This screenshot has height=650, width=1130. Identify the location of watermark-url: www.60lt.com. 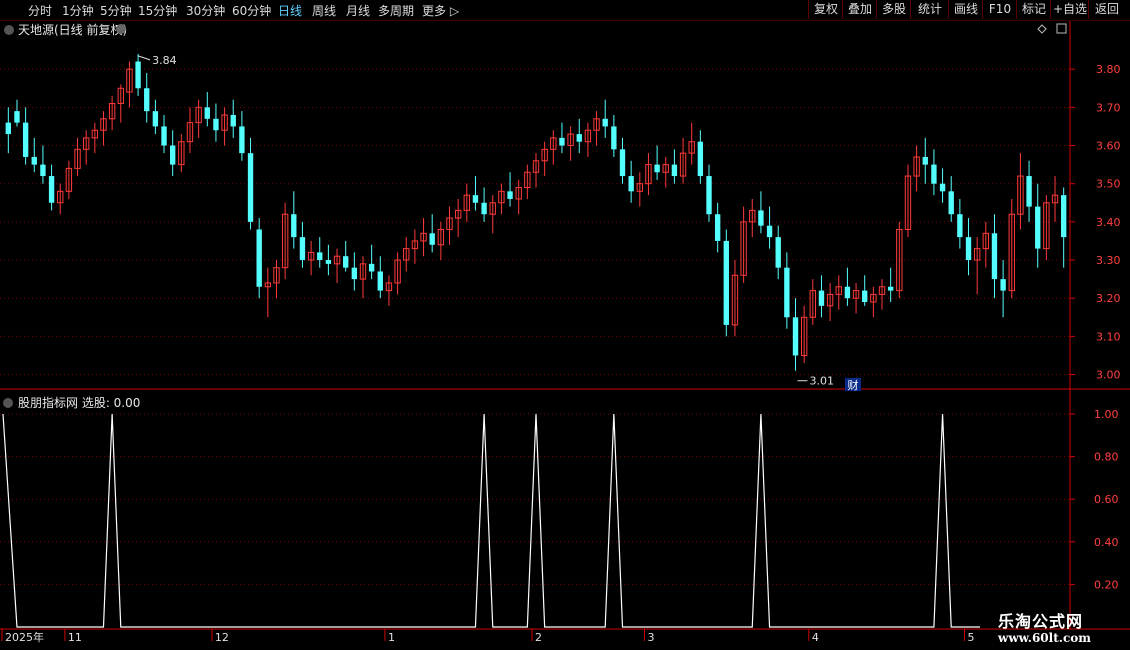
(1044, 638).